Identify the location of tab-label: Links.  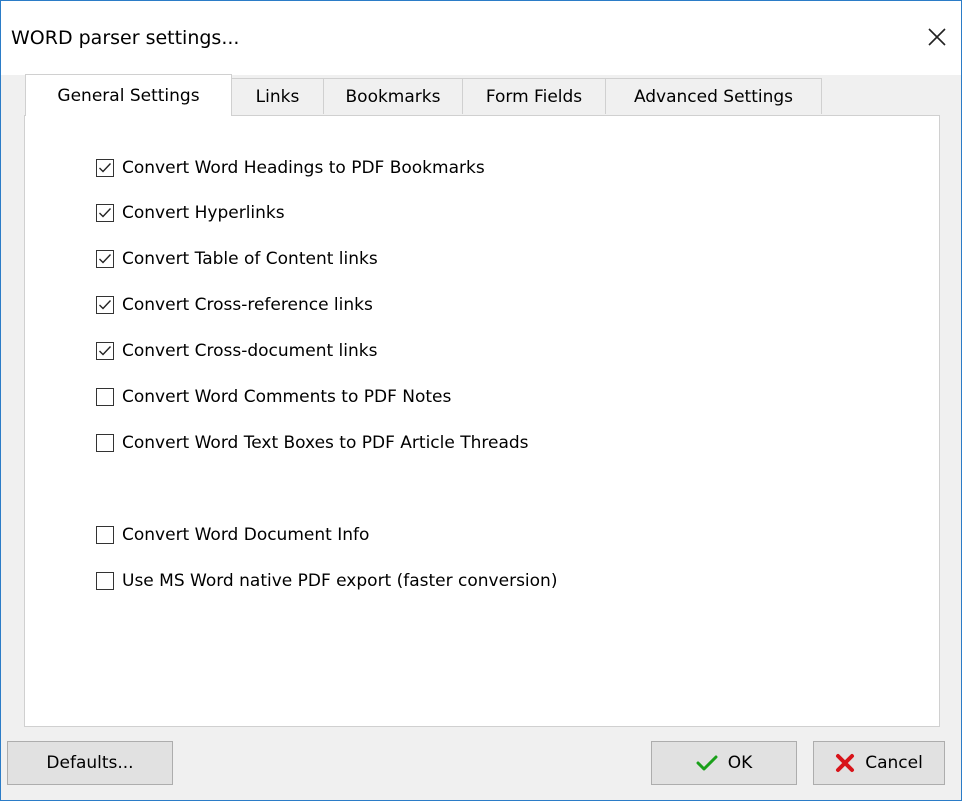
(277, 96).